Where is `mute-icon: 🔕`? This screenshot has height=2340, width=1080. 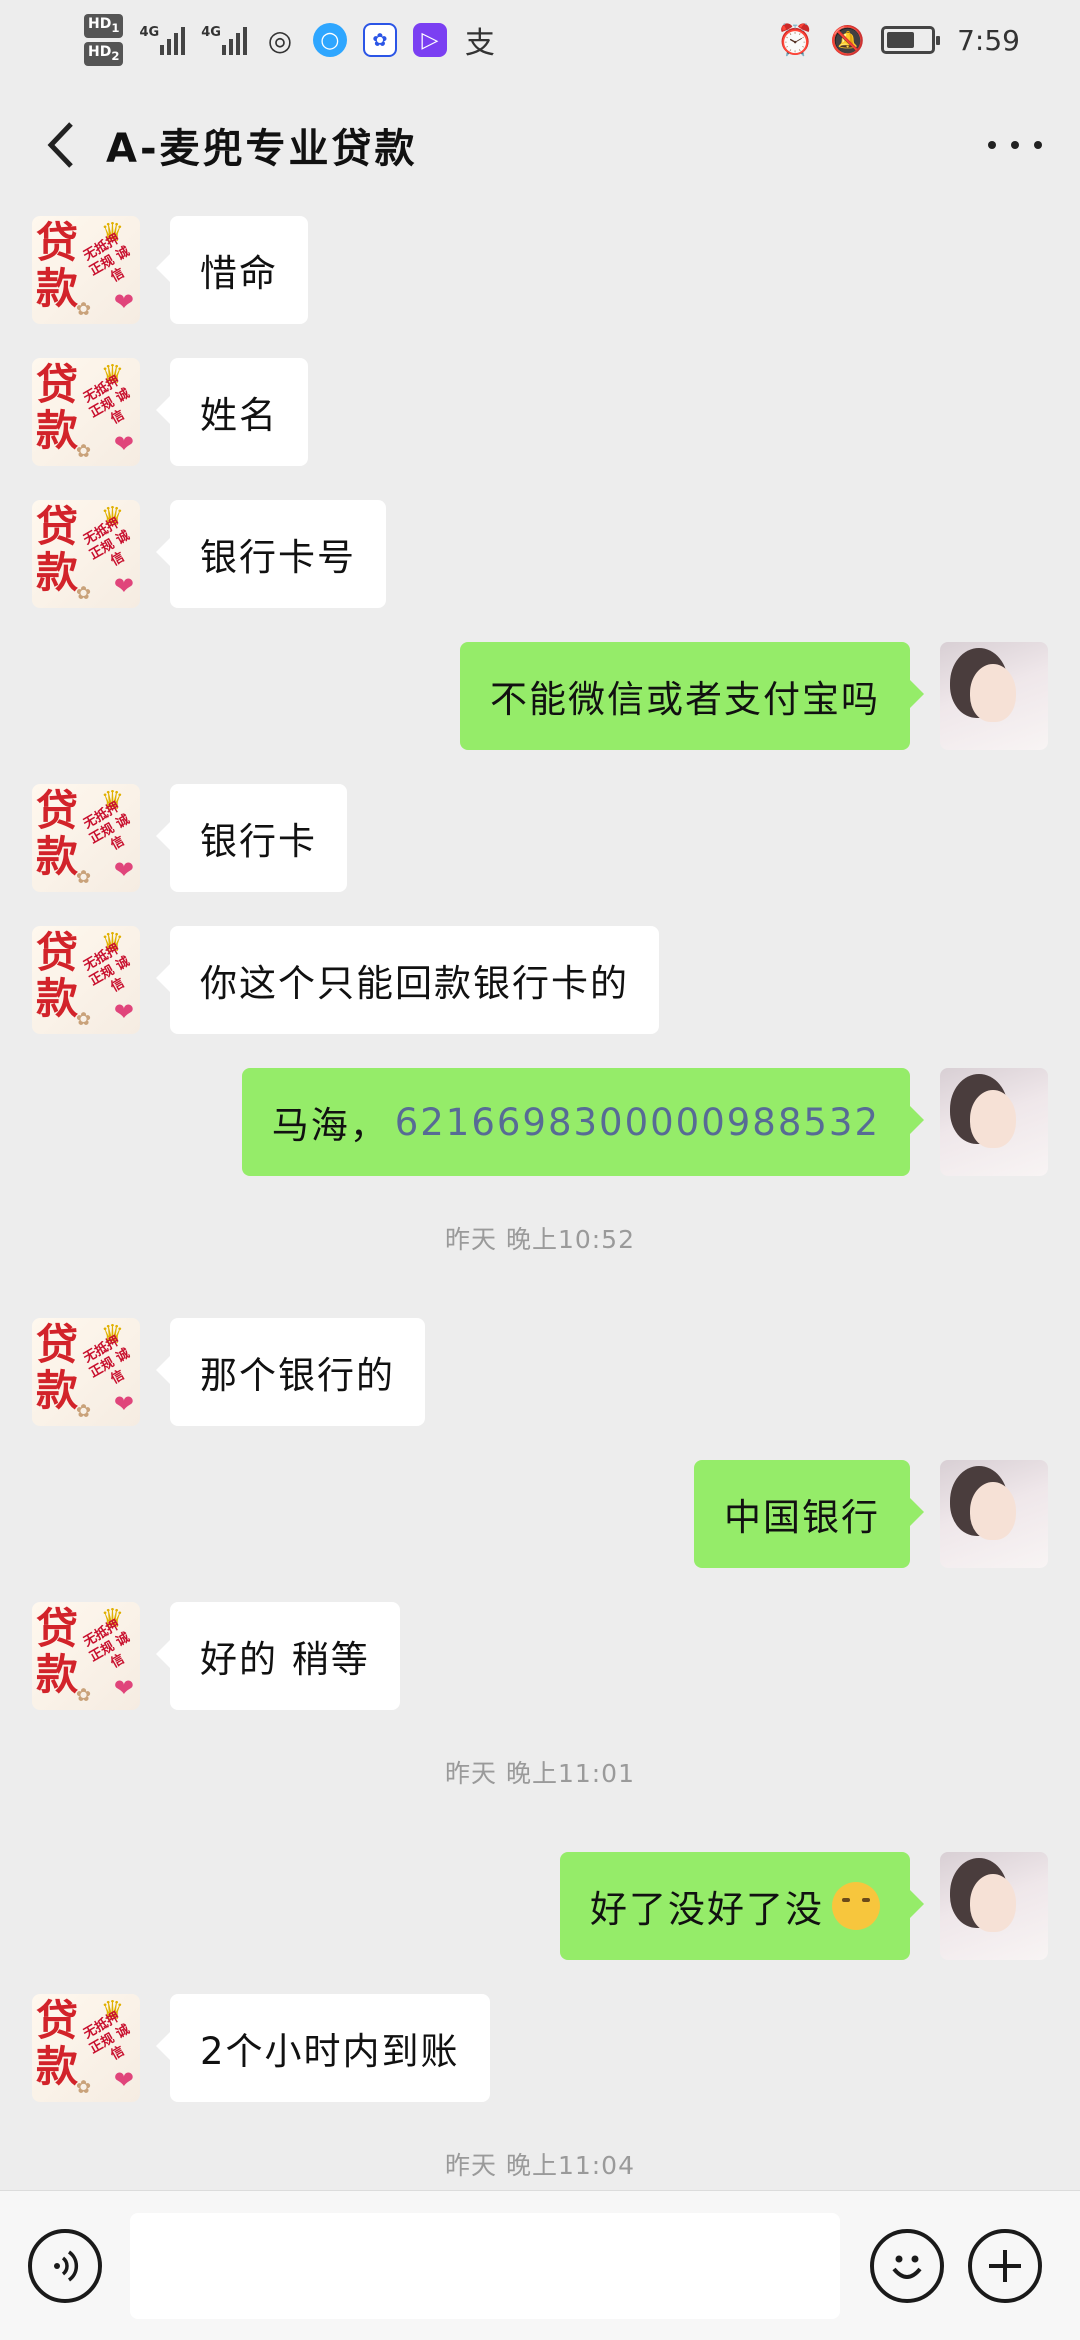 mute-icon: 🔕 is located at coordinates (848, 40).